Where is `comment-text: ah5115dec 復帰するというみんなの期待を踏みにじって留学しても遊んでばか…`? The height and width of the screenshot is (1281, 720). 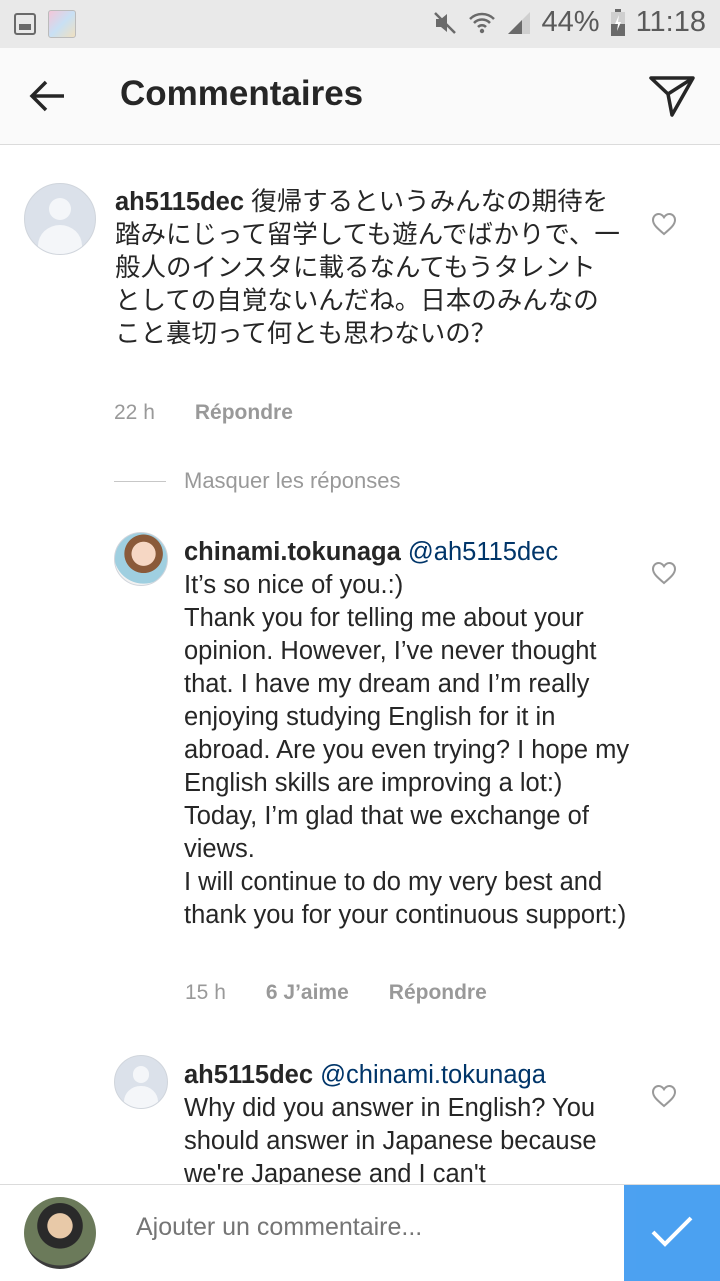 comment-text: ah5115dec 復帰するというみんなの期待を踏みにじって留学しても遊んでばか… is located at coordinates (367, 268).